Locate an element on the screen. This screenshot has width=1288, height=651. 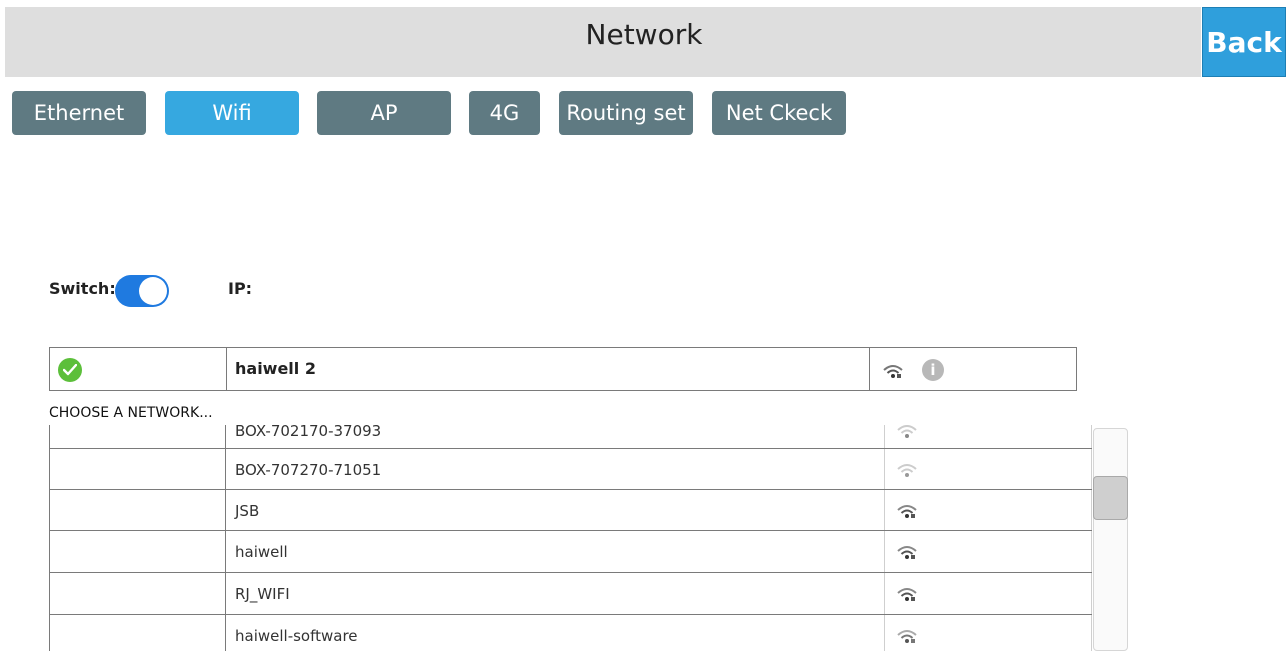
info-icon: i is located at coordinates (933, 370).